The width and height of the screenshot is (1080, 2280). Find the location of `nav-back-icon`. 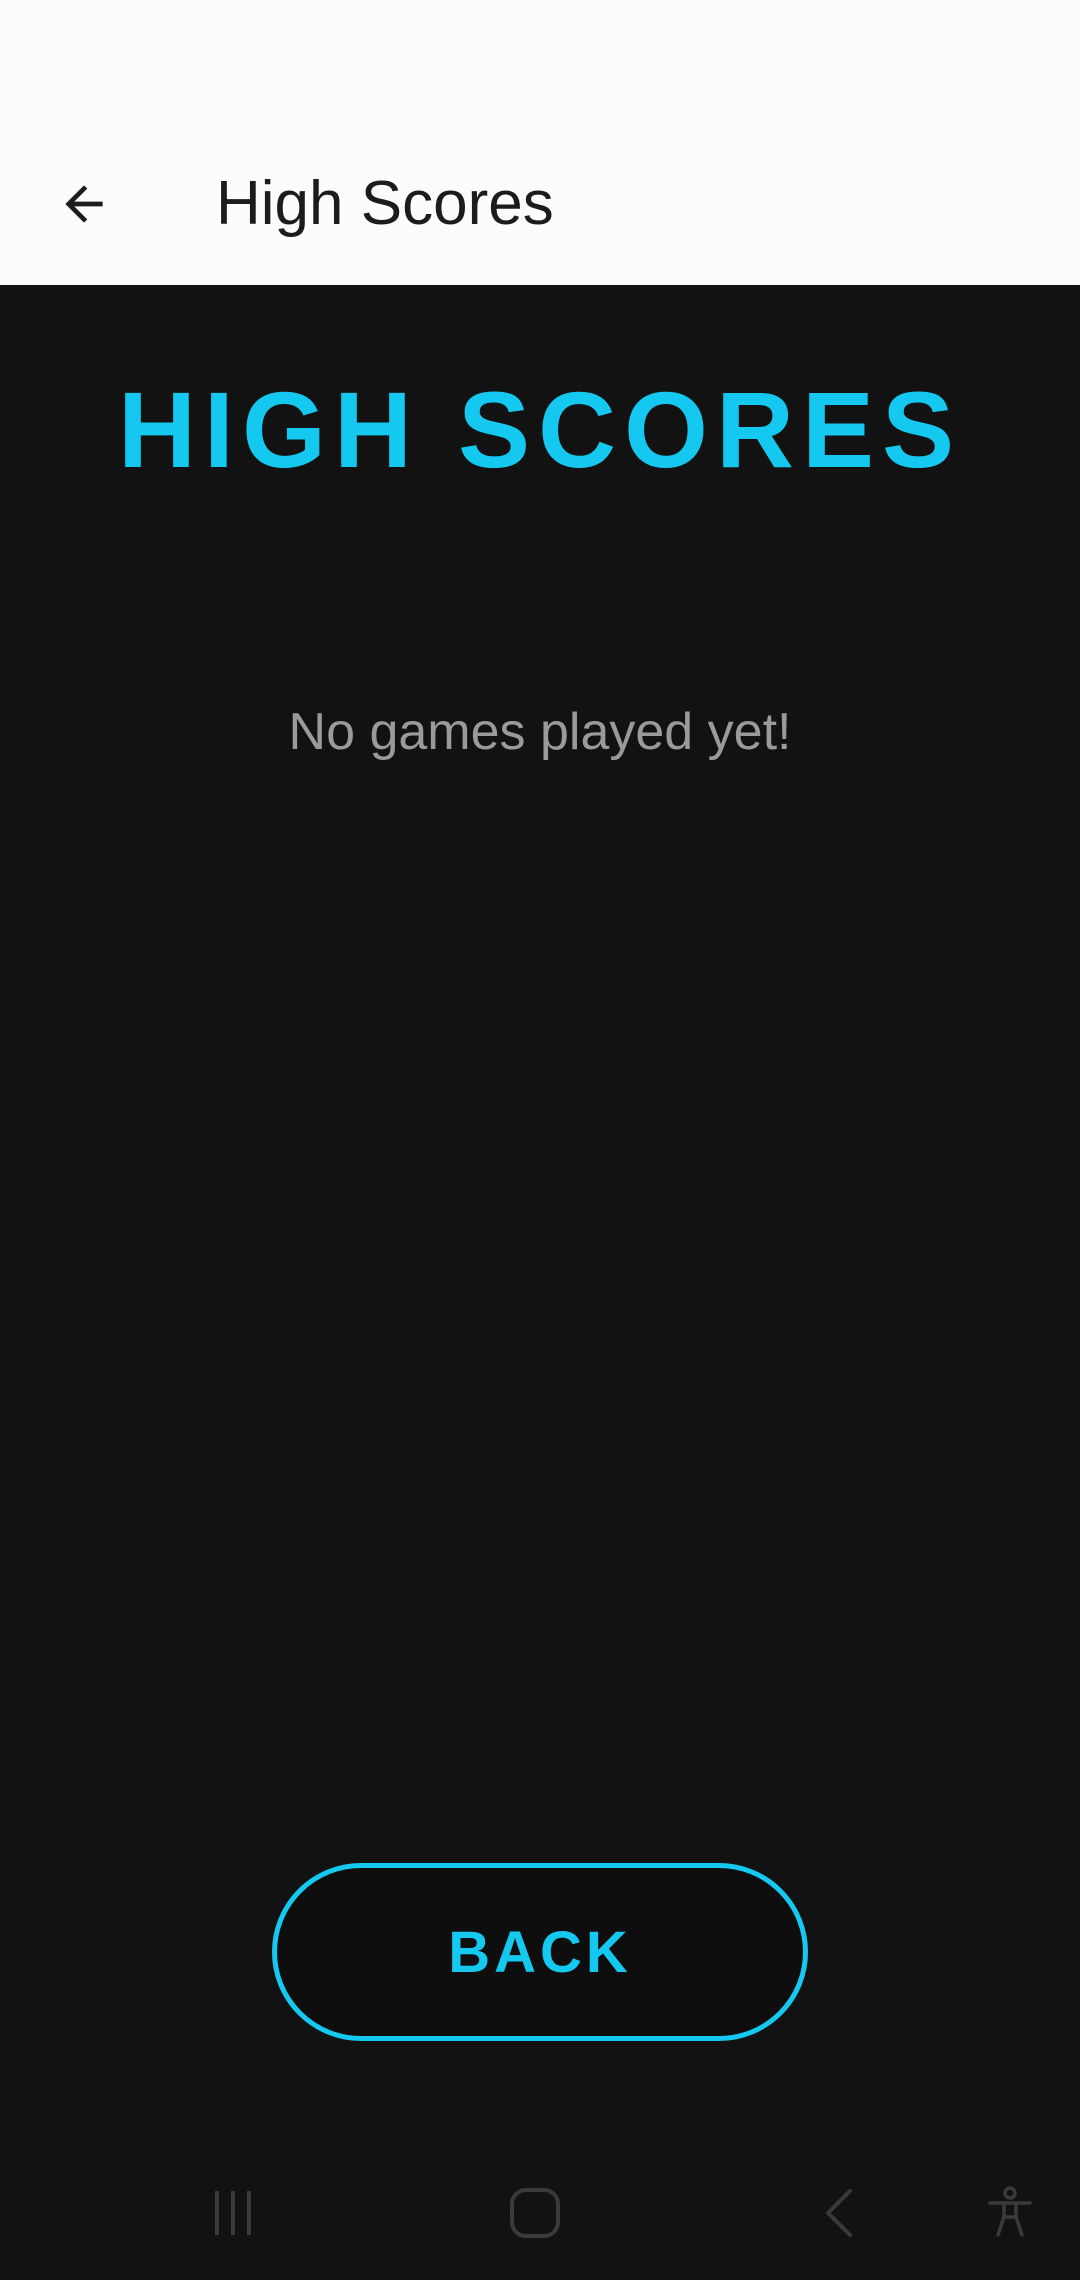

nav-back-icon is located at coordinates (840, 2213).